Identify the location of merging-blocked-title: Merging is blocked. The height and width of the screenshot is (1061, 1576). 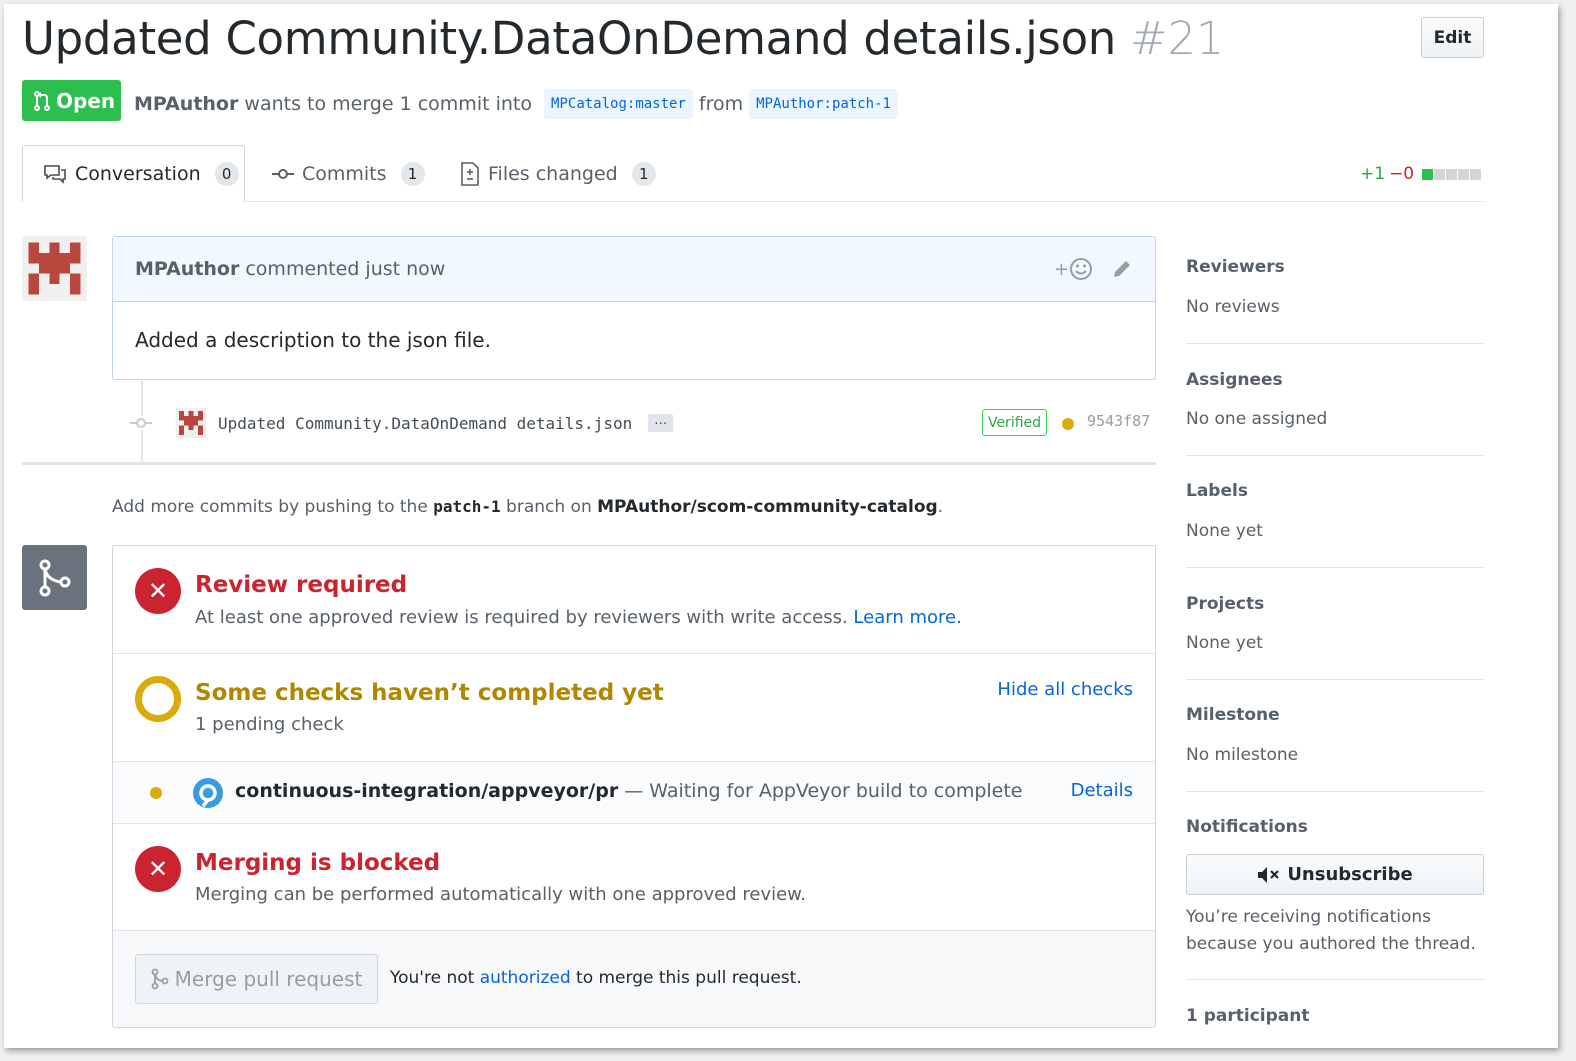
(318, 863).